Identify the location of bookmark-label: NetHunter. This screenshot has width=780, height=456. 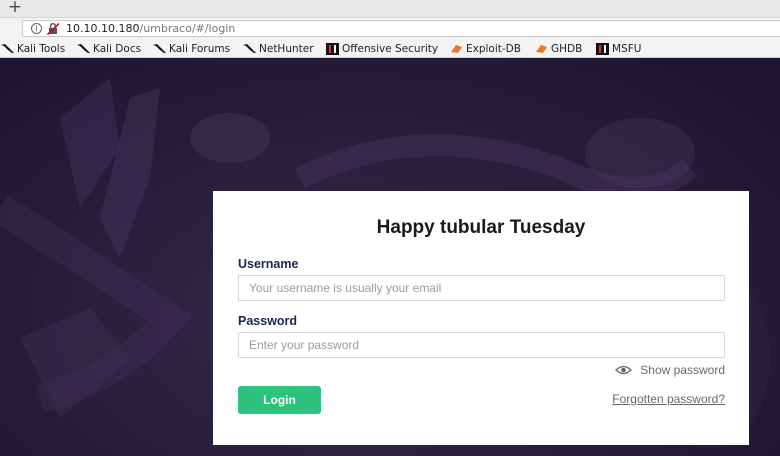
(286, 48).